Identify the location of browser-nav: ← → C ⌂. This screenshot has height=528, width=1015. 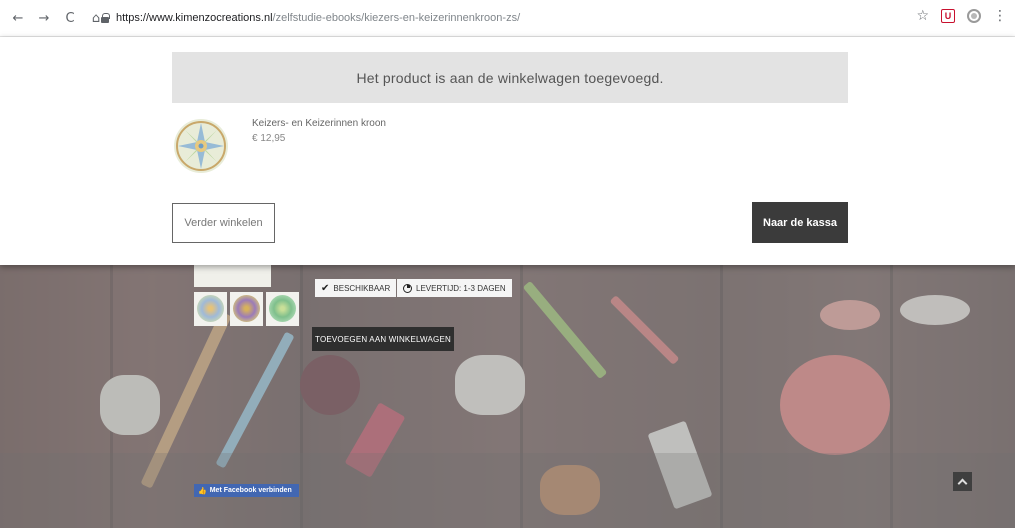
(57, 18).